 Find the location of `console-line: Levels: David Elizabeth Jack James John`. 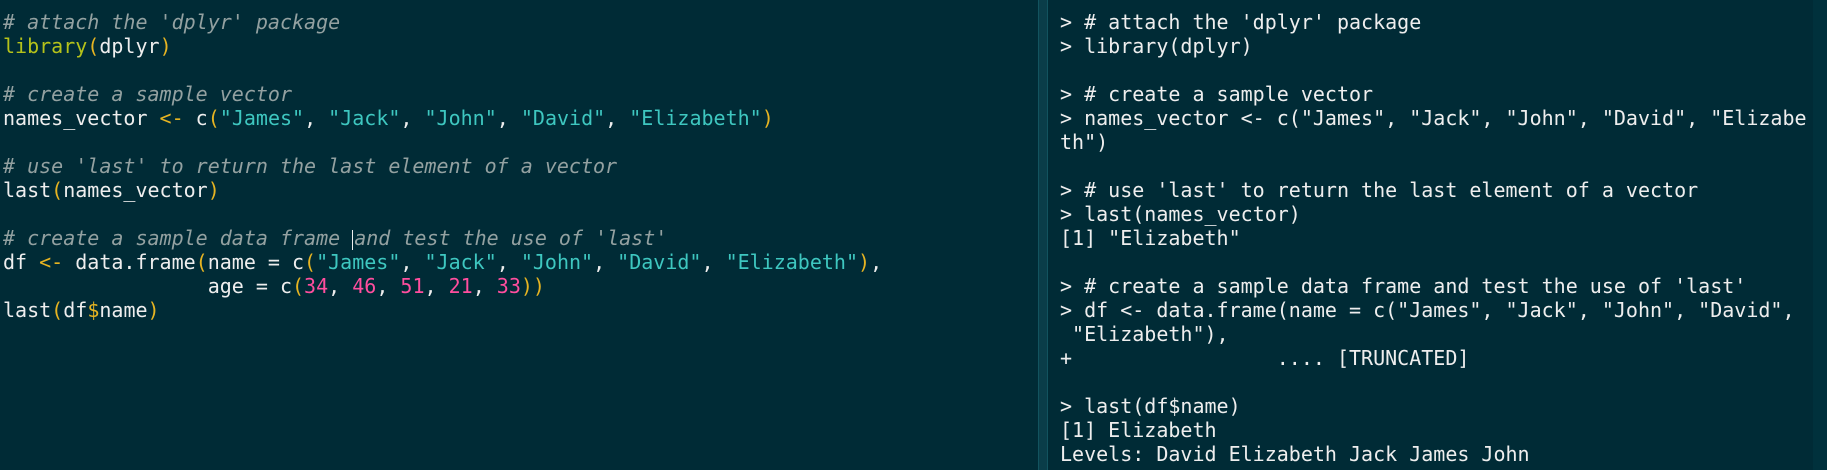

console-line: Levels: David Elizabeth Jack James John is located at coordinates (1295, 454).